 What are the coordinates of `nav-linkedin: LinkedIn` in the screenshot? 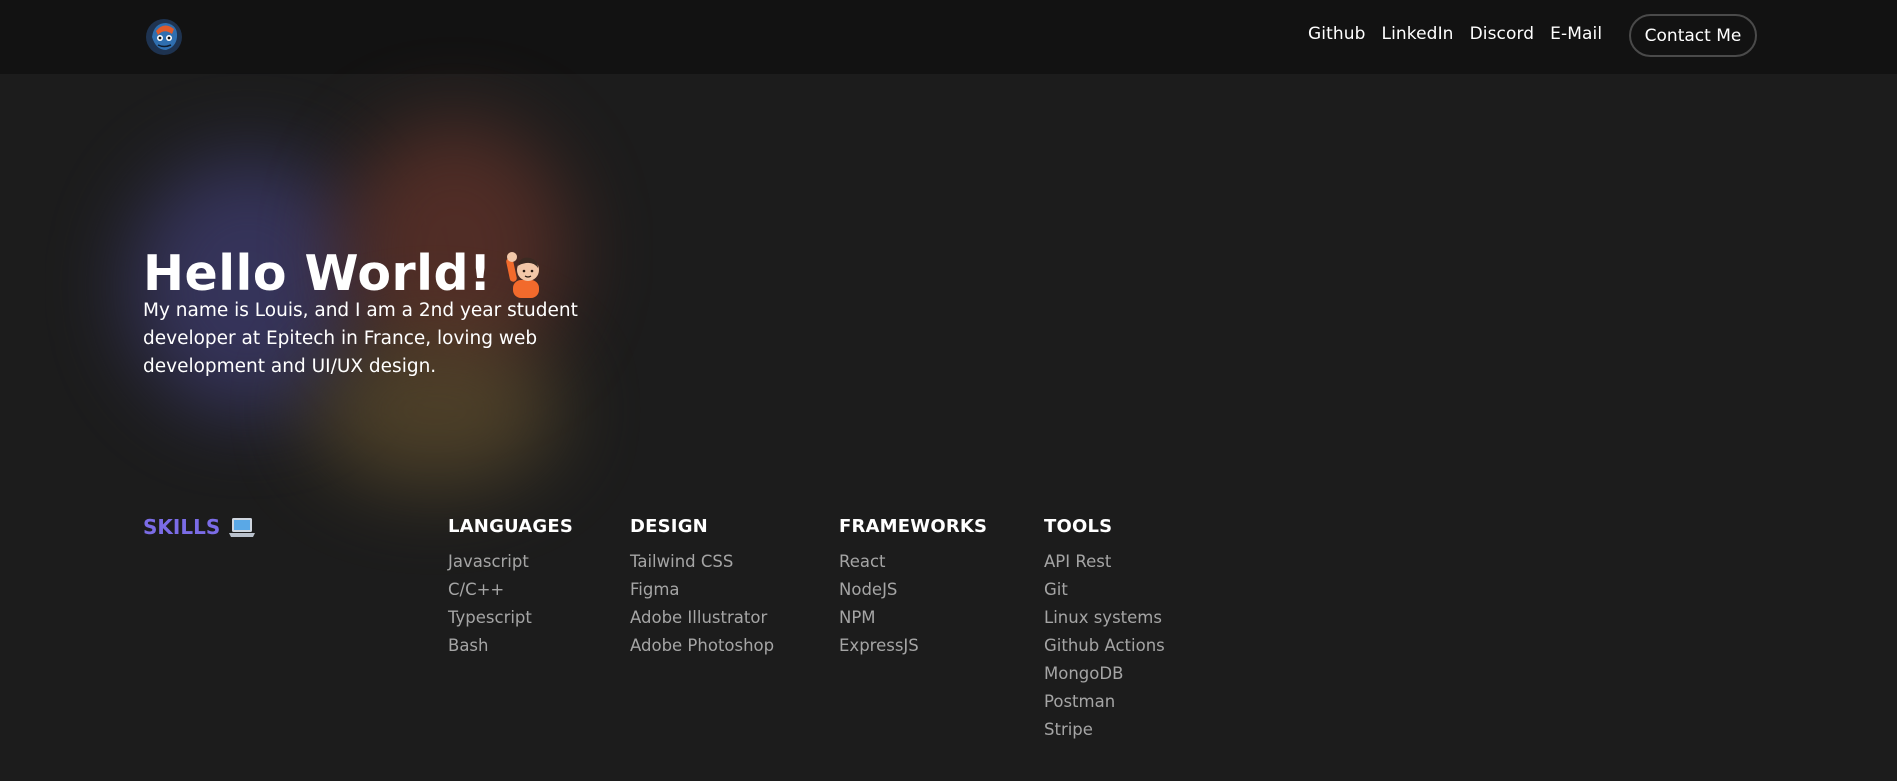 It's located at (1418, 34).